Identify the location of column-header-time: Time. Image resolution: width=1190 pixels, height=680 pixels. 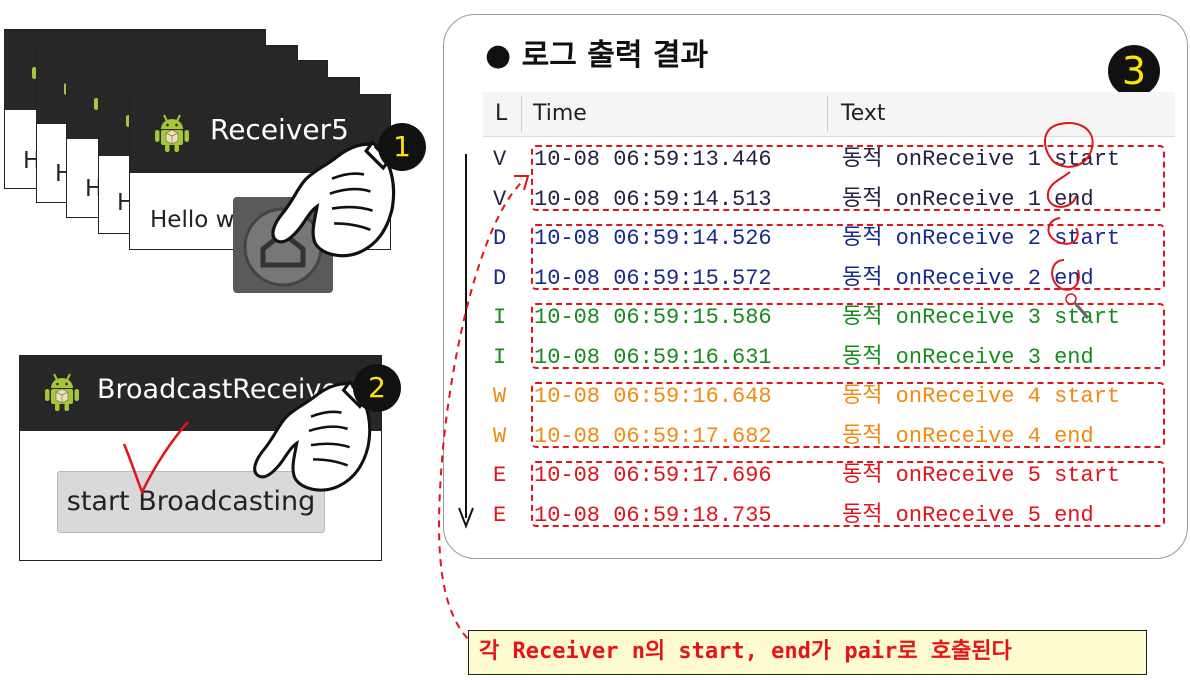
(560, 114).